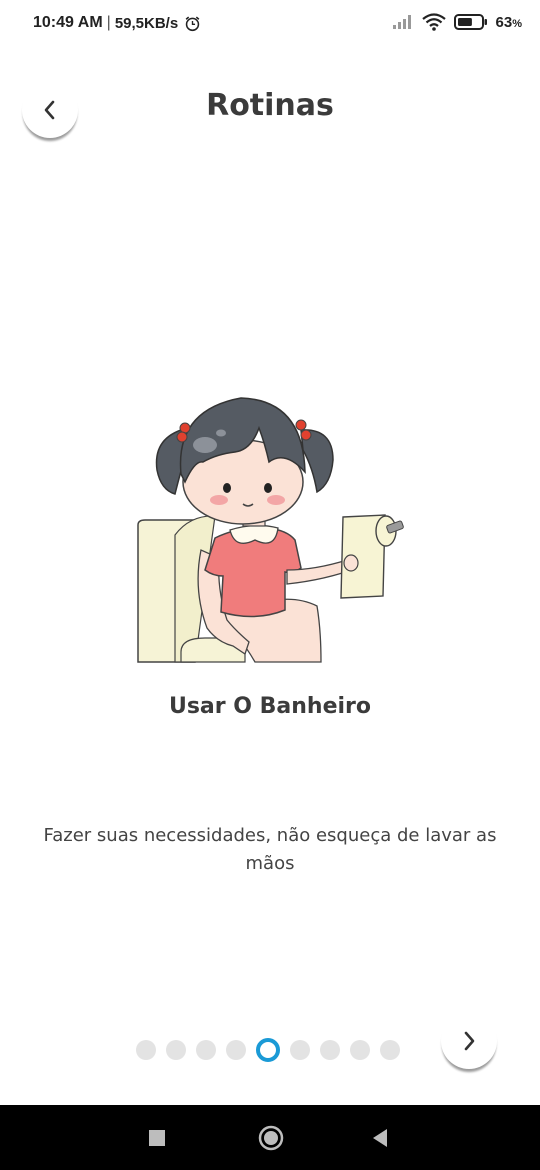  I want to click on signal-icon, so click(401, 22).